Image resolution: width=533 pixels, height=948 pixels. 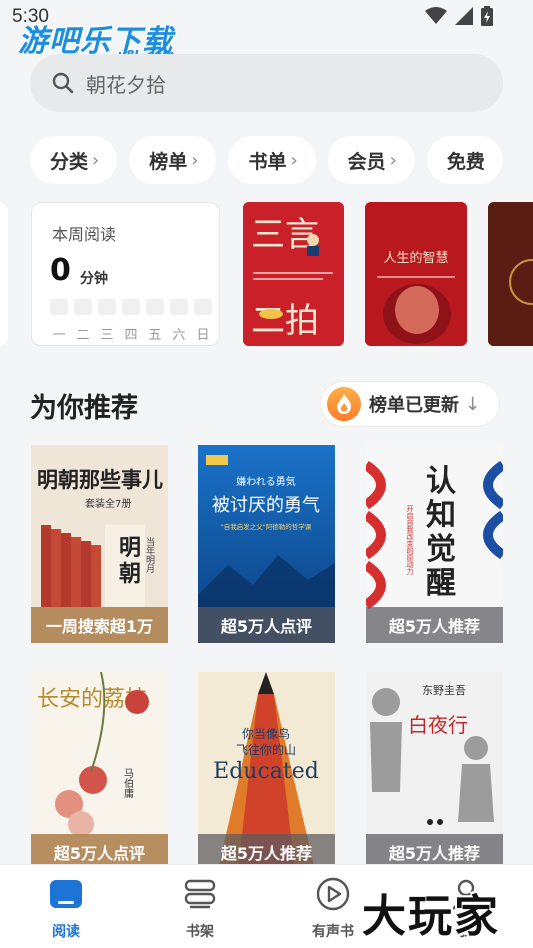 What do you see at coordinates (438, 725) in the screenshot?
I see `cover-title: 白夜行` at bounding box center [438, 725].